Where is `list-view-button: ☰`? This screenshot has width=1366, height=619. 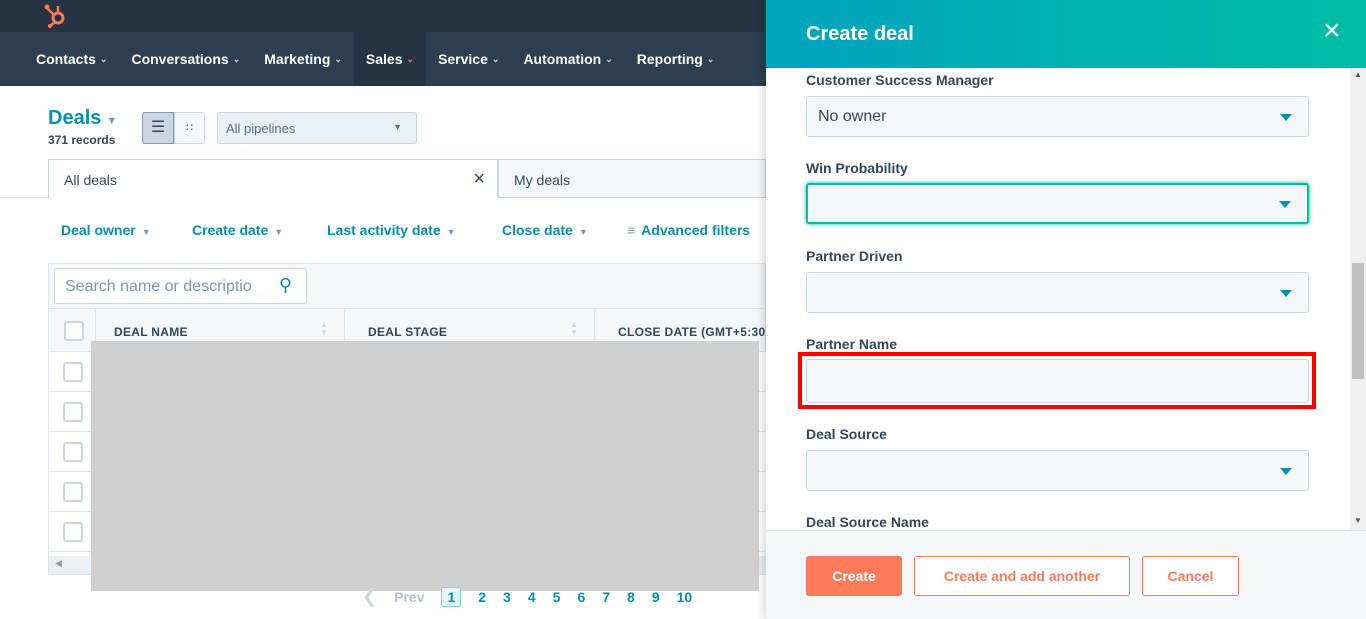
list-view-button: ☰ is located at coordinates (158, 128).